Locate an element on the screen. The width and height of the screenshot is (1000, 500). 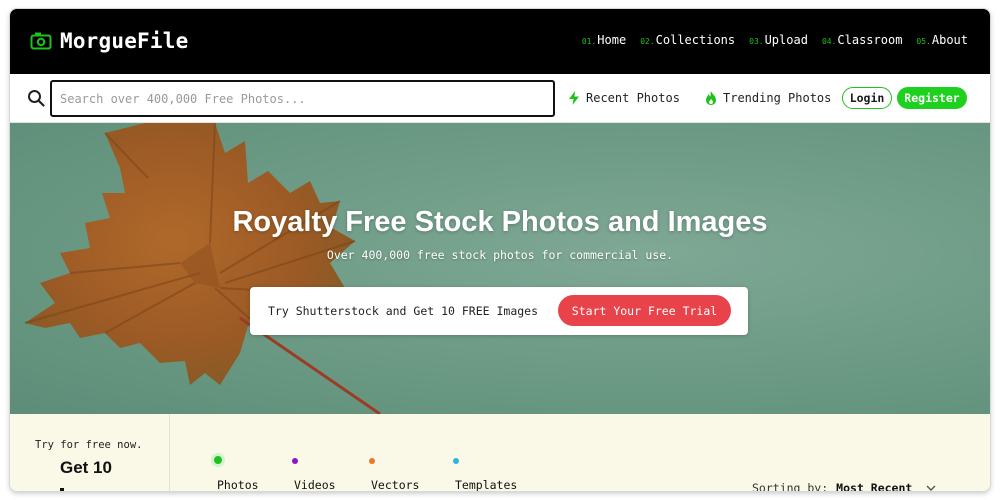
nav-classroom: 04. Classroom is located at coordinates (862, 40).